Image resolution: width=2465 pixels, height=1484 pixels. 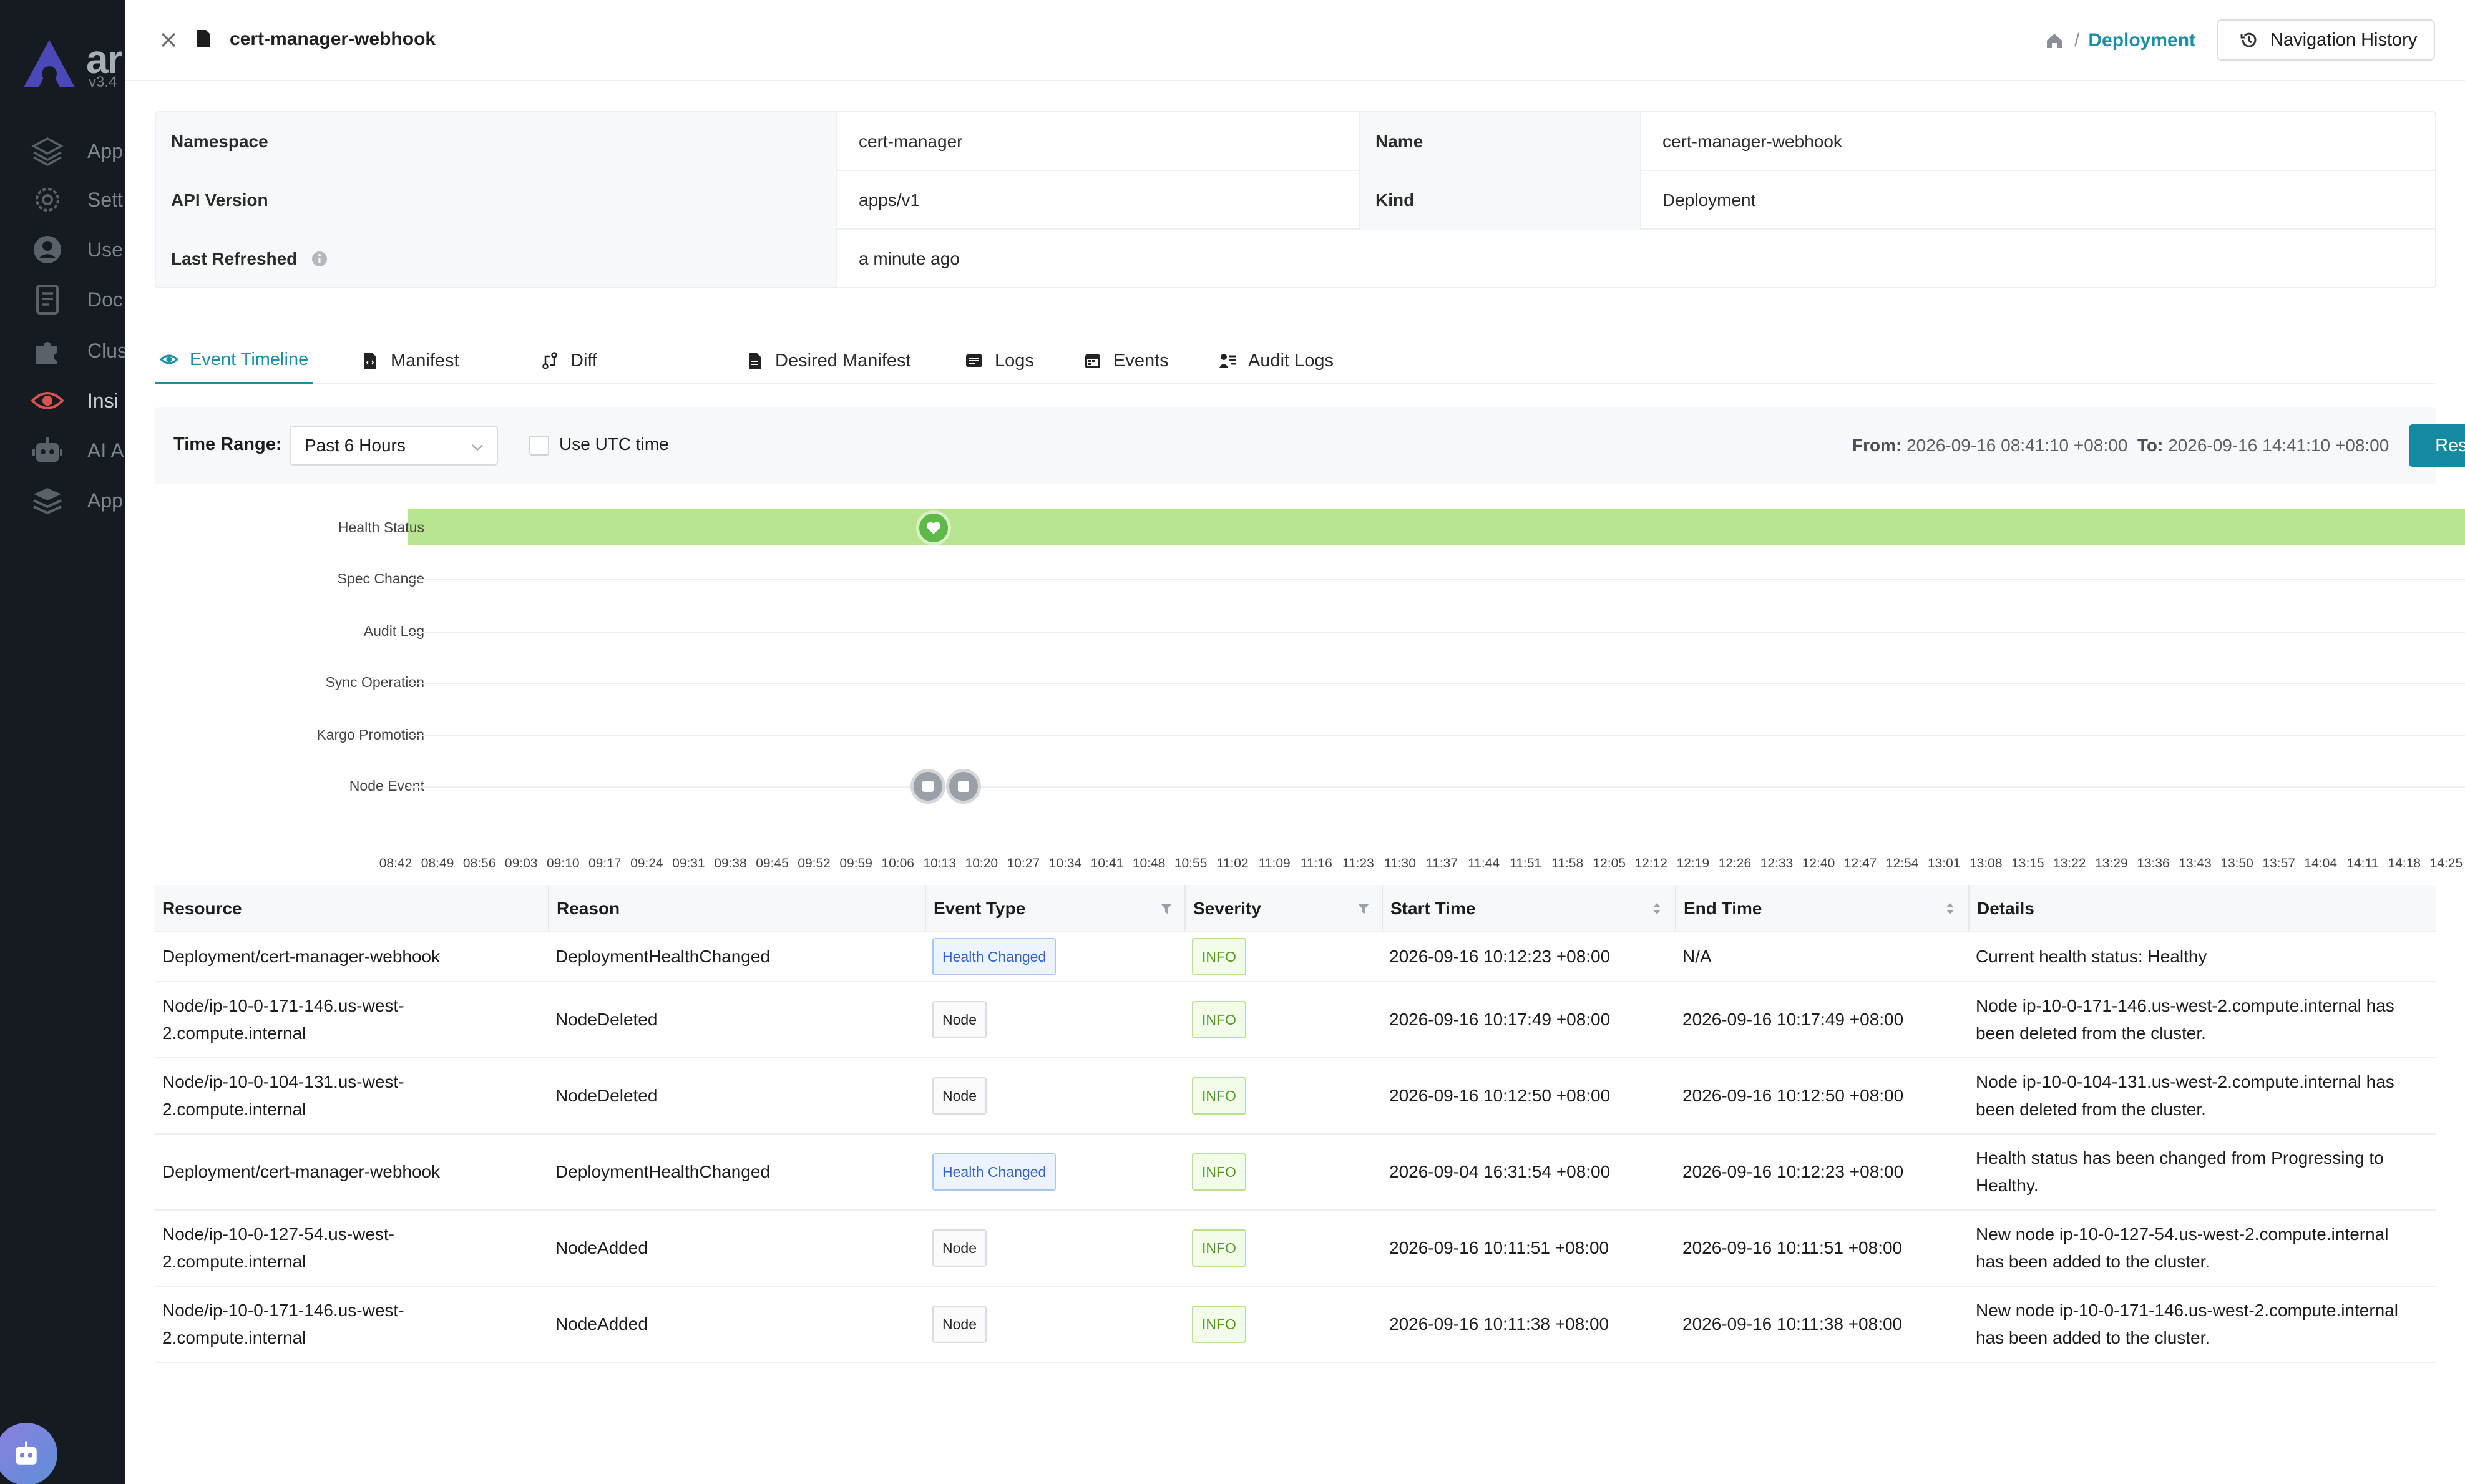 I want to click on sidebar-item-ai-assistant: AI A, so click(x=77, y=450).